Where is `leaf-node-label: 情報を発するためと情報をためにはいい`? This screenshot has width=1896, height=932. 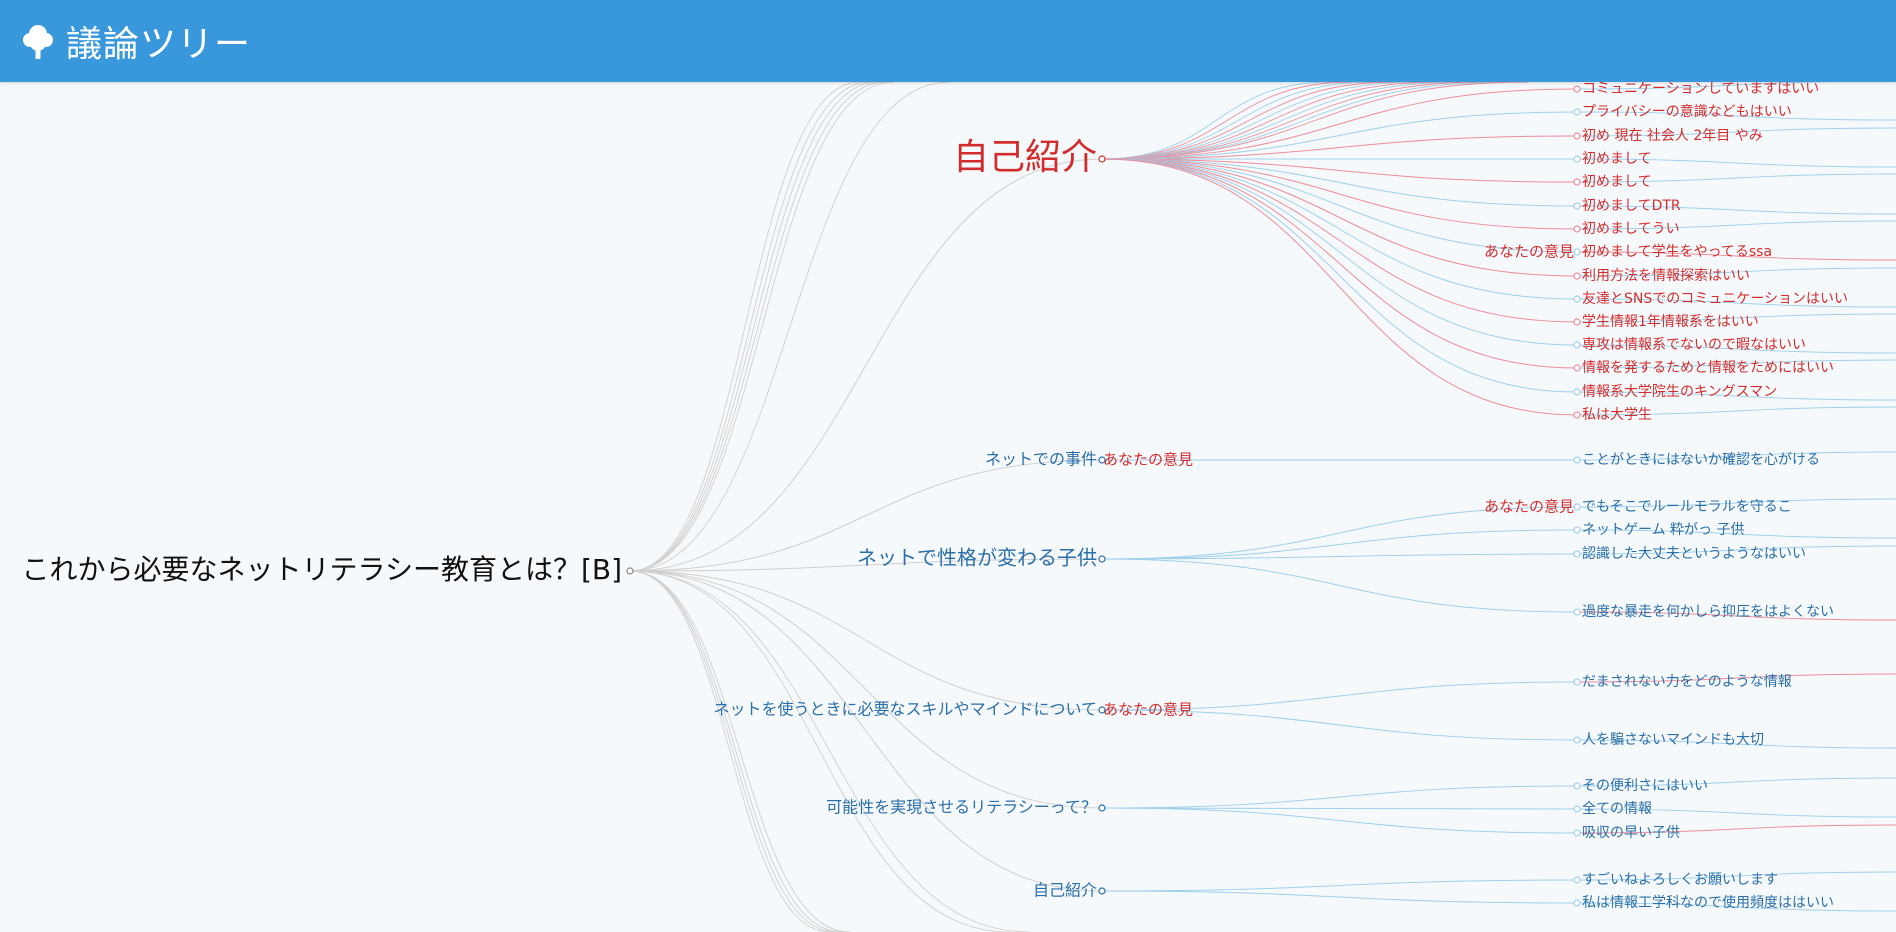
leaf-node-label: 情報を発するためと情報をためにはいい is located at coordinates (1708, 368).